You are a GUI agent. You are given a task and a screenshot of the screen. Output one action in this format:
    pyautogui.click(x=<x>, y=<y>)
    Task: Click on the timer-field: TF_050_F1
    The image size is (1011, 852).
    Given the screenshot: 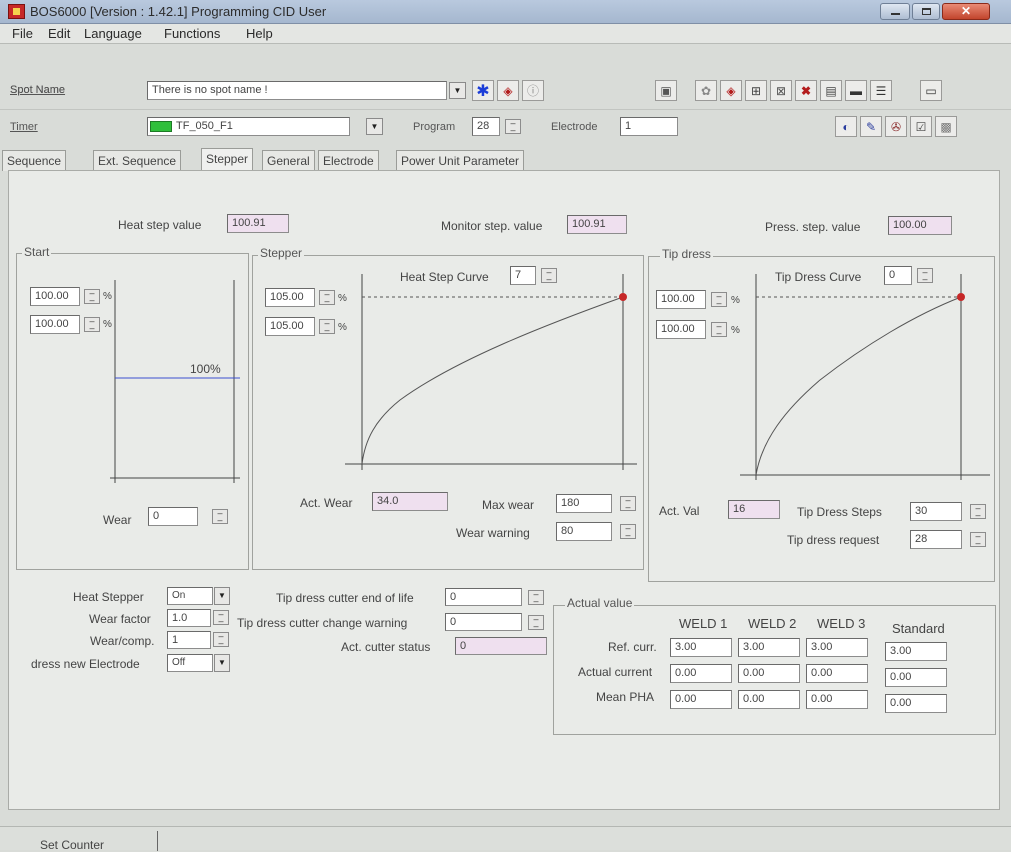 What is the action you would take?
    pyautogui.click(x=248, y=126)
    